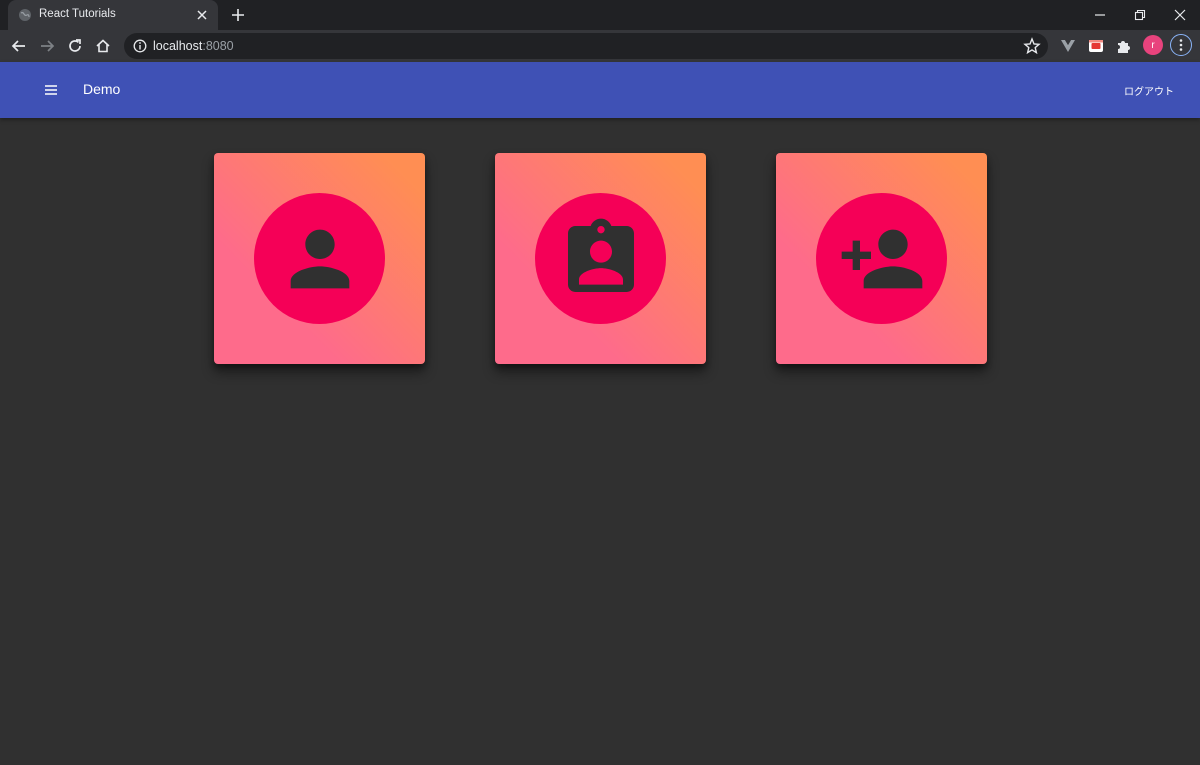 Image resolution: width=1200 pixels, height=765 pixels. I want to click on minimize-icon, so click(1100, 15).